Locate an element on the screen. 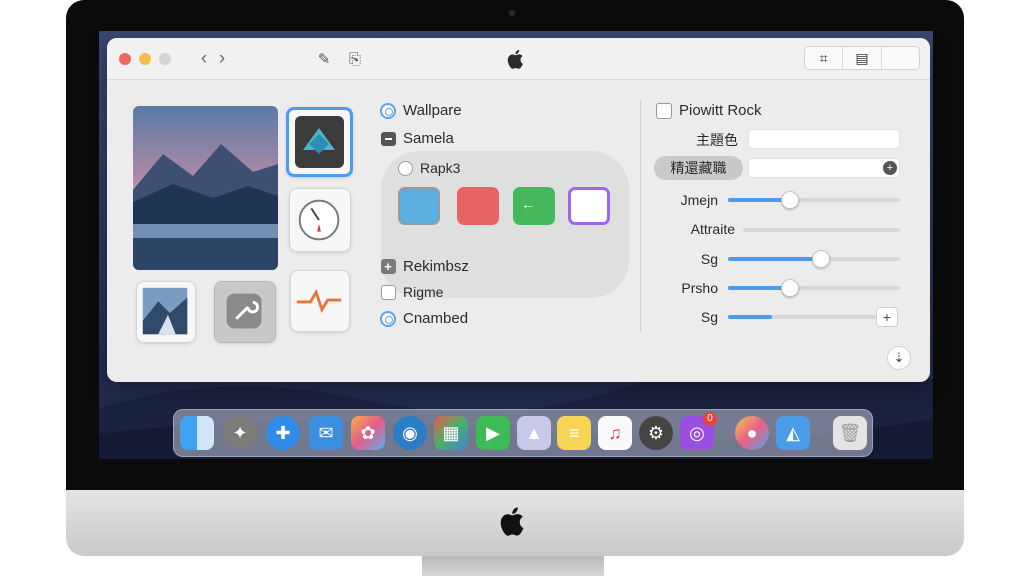  slider-label-2: Sg is located at coordinates (709, 259).